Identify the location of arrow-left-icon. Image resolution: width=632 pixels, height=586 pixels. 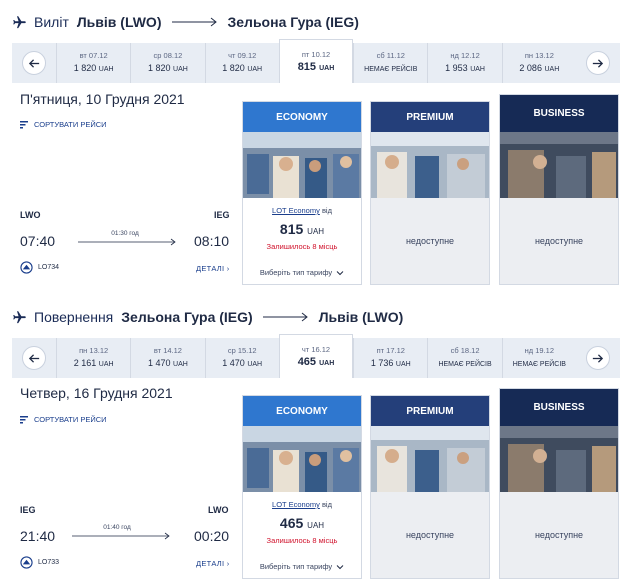
(33, 63).